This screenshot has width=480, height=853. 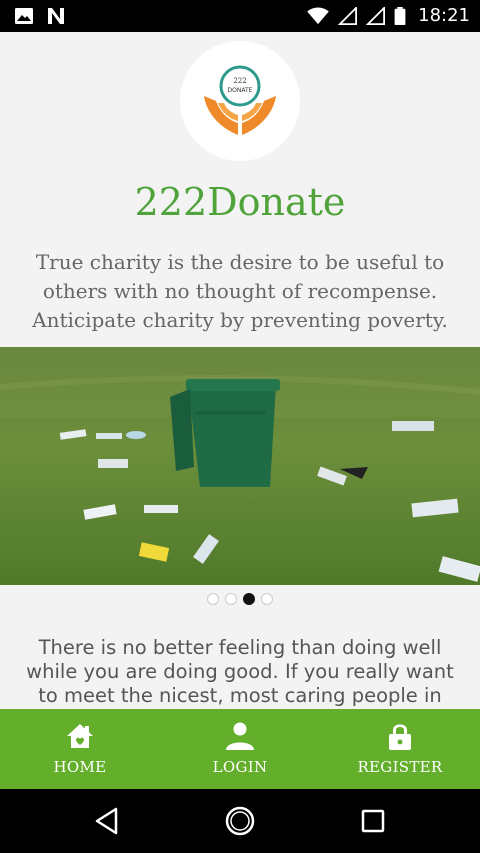 I want to click on image-notification-icon, so click(x=24, y=16).